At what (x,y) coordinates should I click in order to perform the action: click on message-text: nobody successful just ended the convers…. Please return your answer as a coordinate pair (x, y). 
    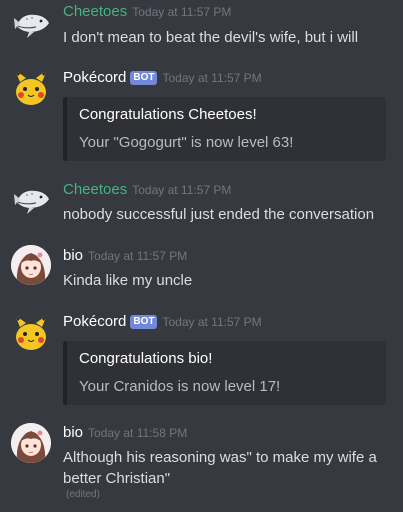
    Looking at the image, I should click on (219, 214).